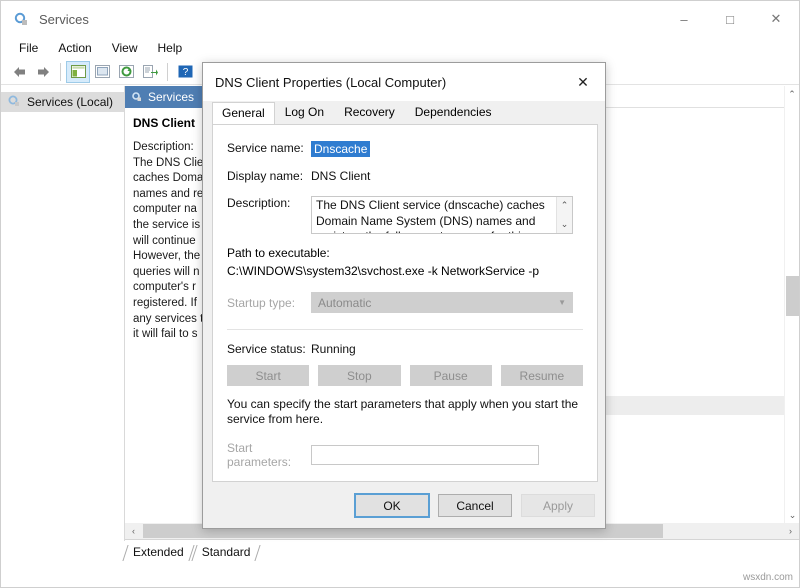  I want to click on close-button: ✕, so click(776, 19).